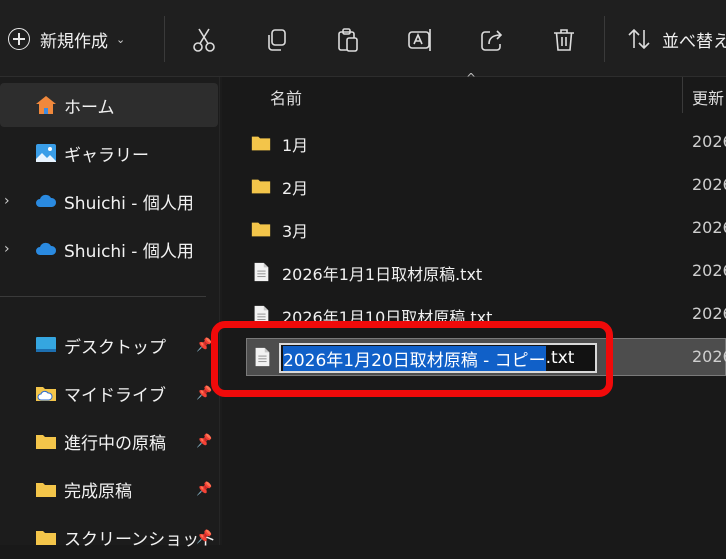  Describe the element at coordinates (115, 443) in the screenshot. I see `sidebar-item-label: 進行中の原稿` at that location.